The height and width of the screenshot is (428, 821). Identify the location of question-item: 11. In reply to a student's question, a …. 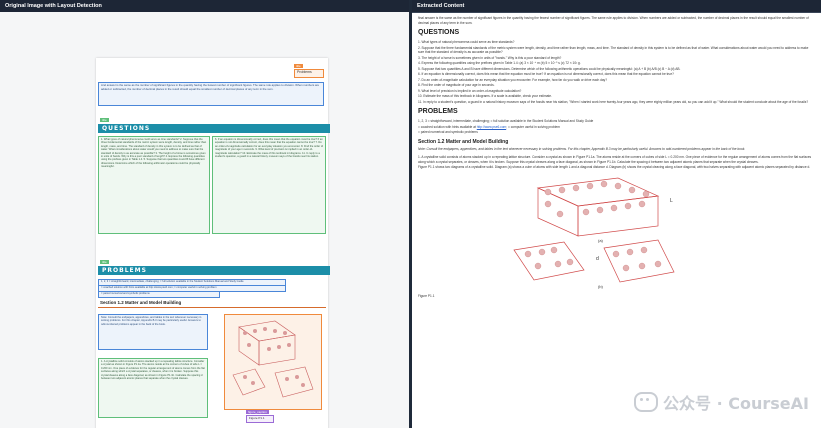
(613, 101).